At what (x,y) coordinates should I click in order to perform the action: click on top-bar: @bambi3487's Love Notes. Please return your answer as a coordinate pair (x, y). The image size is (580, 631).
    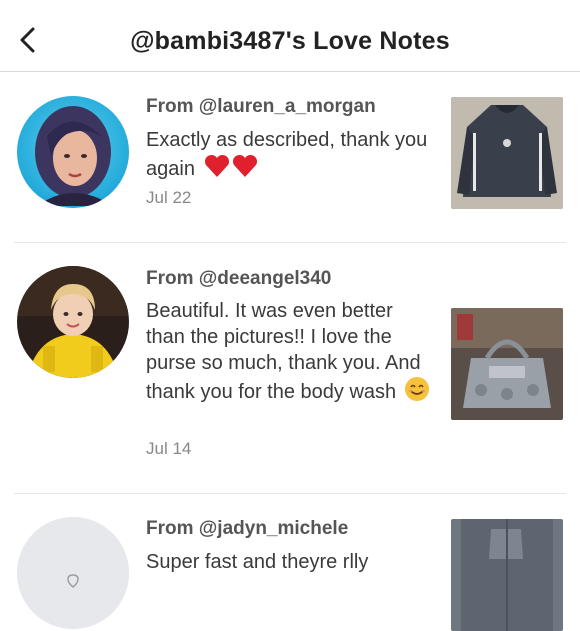
    Looking at the image, I should click on (290, 36).